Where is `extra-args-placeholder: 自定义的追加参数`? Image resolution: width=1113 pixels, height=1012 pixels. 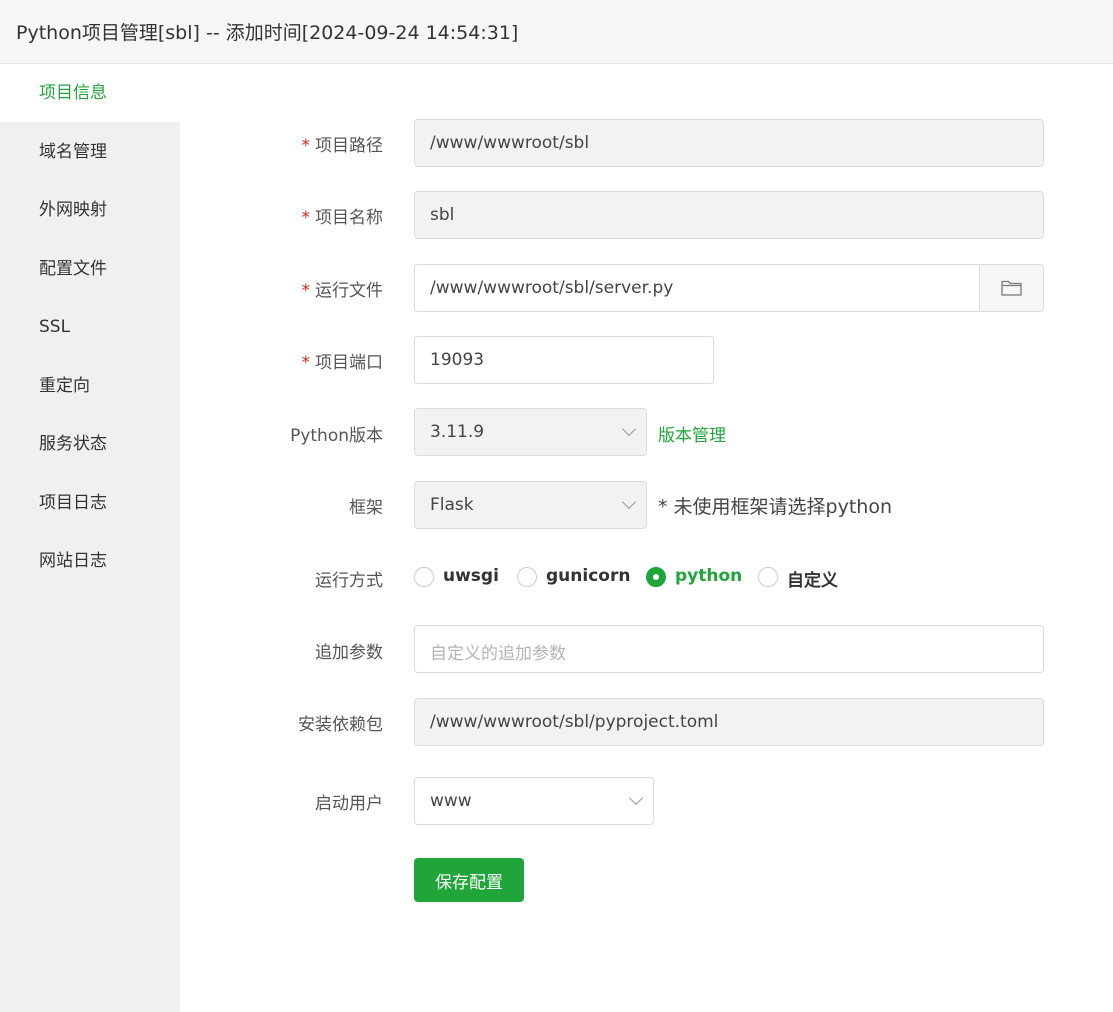 extra-args-placeholder: 自定义的追加参数 is located at coordinates (498, 654).